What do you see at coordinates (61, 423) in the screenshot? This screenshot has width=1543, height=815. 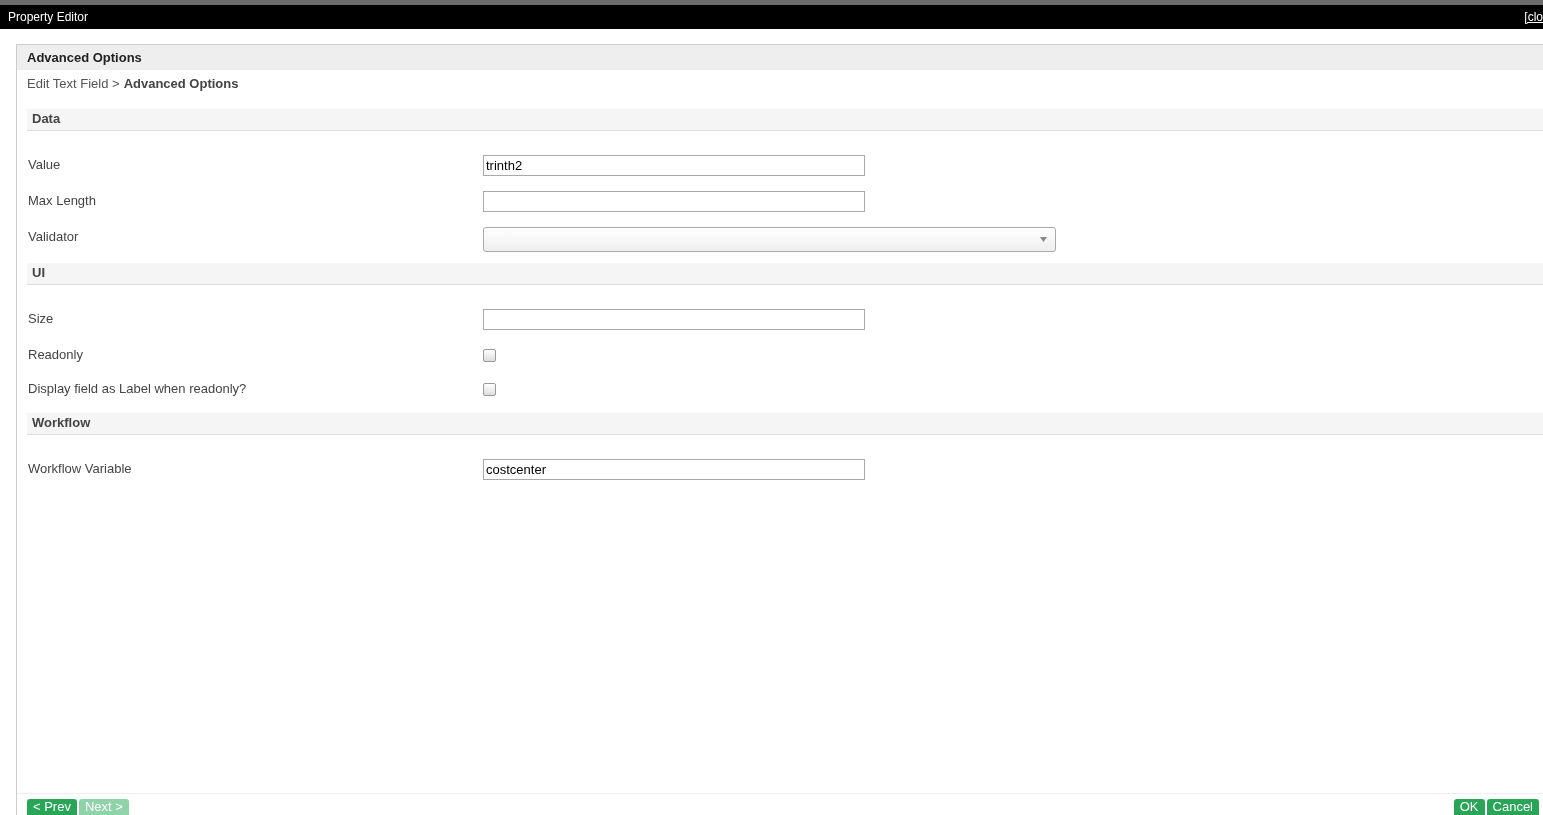 I see `section-title: Workflow` at bounding box center [61, 423].